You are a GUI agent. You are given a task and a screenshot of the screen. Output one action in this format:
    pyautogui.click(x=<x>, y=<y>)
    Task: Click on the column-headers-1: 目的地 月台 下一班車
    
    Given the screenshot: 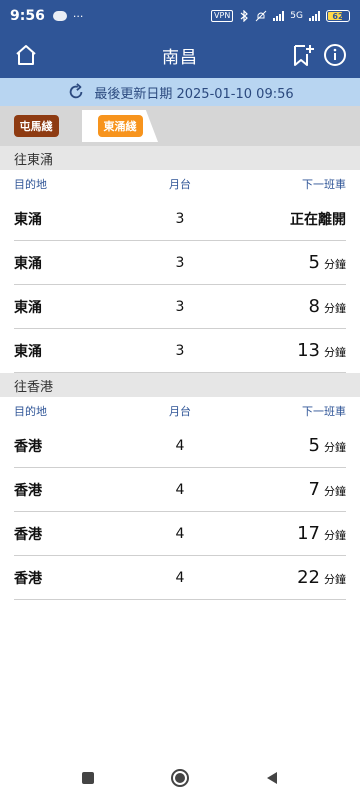 What is the action you would take?
    pyautogui.click(x=180, y=184)
    